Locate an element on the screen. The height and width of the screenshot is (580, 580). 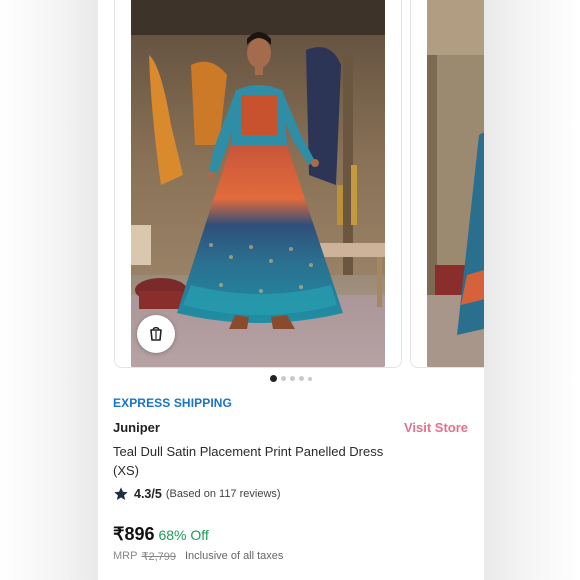
rating-review-count: (Based on 117 reviews) is located at coordinates (223, 494).